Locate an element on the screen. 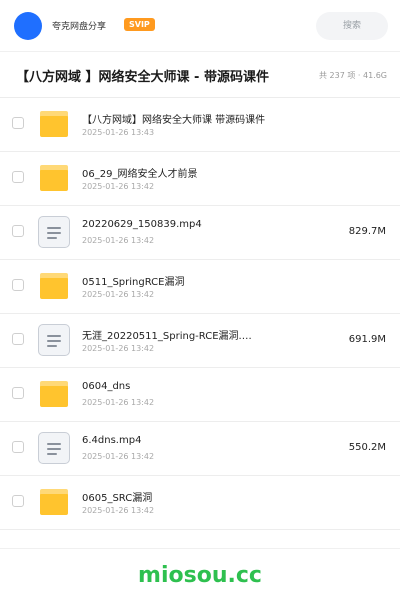 This screenshot has width=400, height=600. footer: miosou.cc is located at coordinates (200, 574).